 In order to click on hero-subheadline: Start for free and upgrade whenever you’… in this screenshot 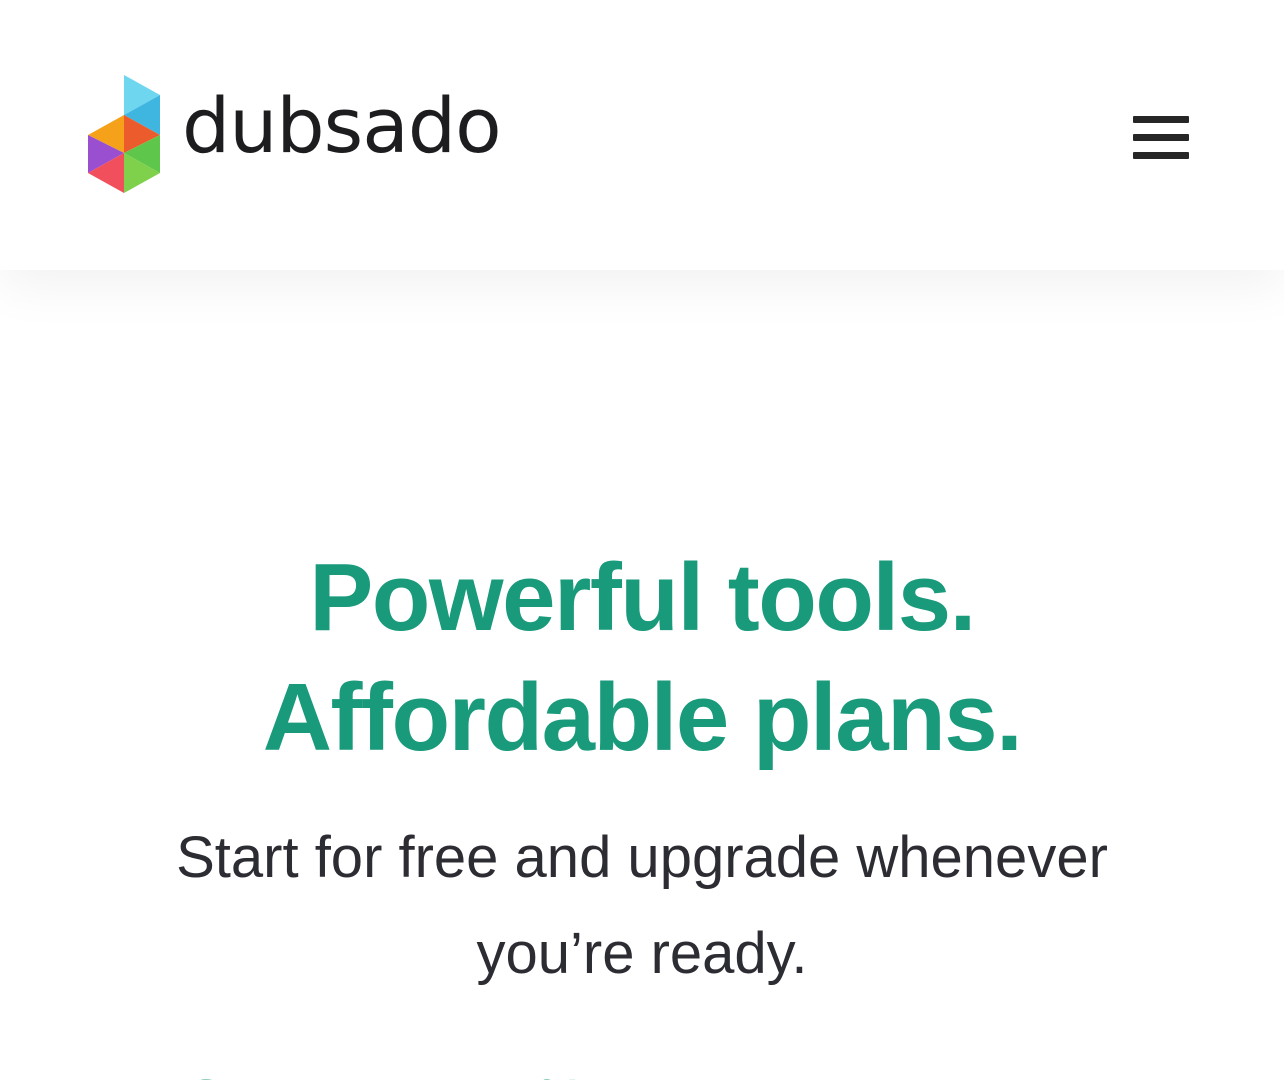, I will do `click(642, 905)`.